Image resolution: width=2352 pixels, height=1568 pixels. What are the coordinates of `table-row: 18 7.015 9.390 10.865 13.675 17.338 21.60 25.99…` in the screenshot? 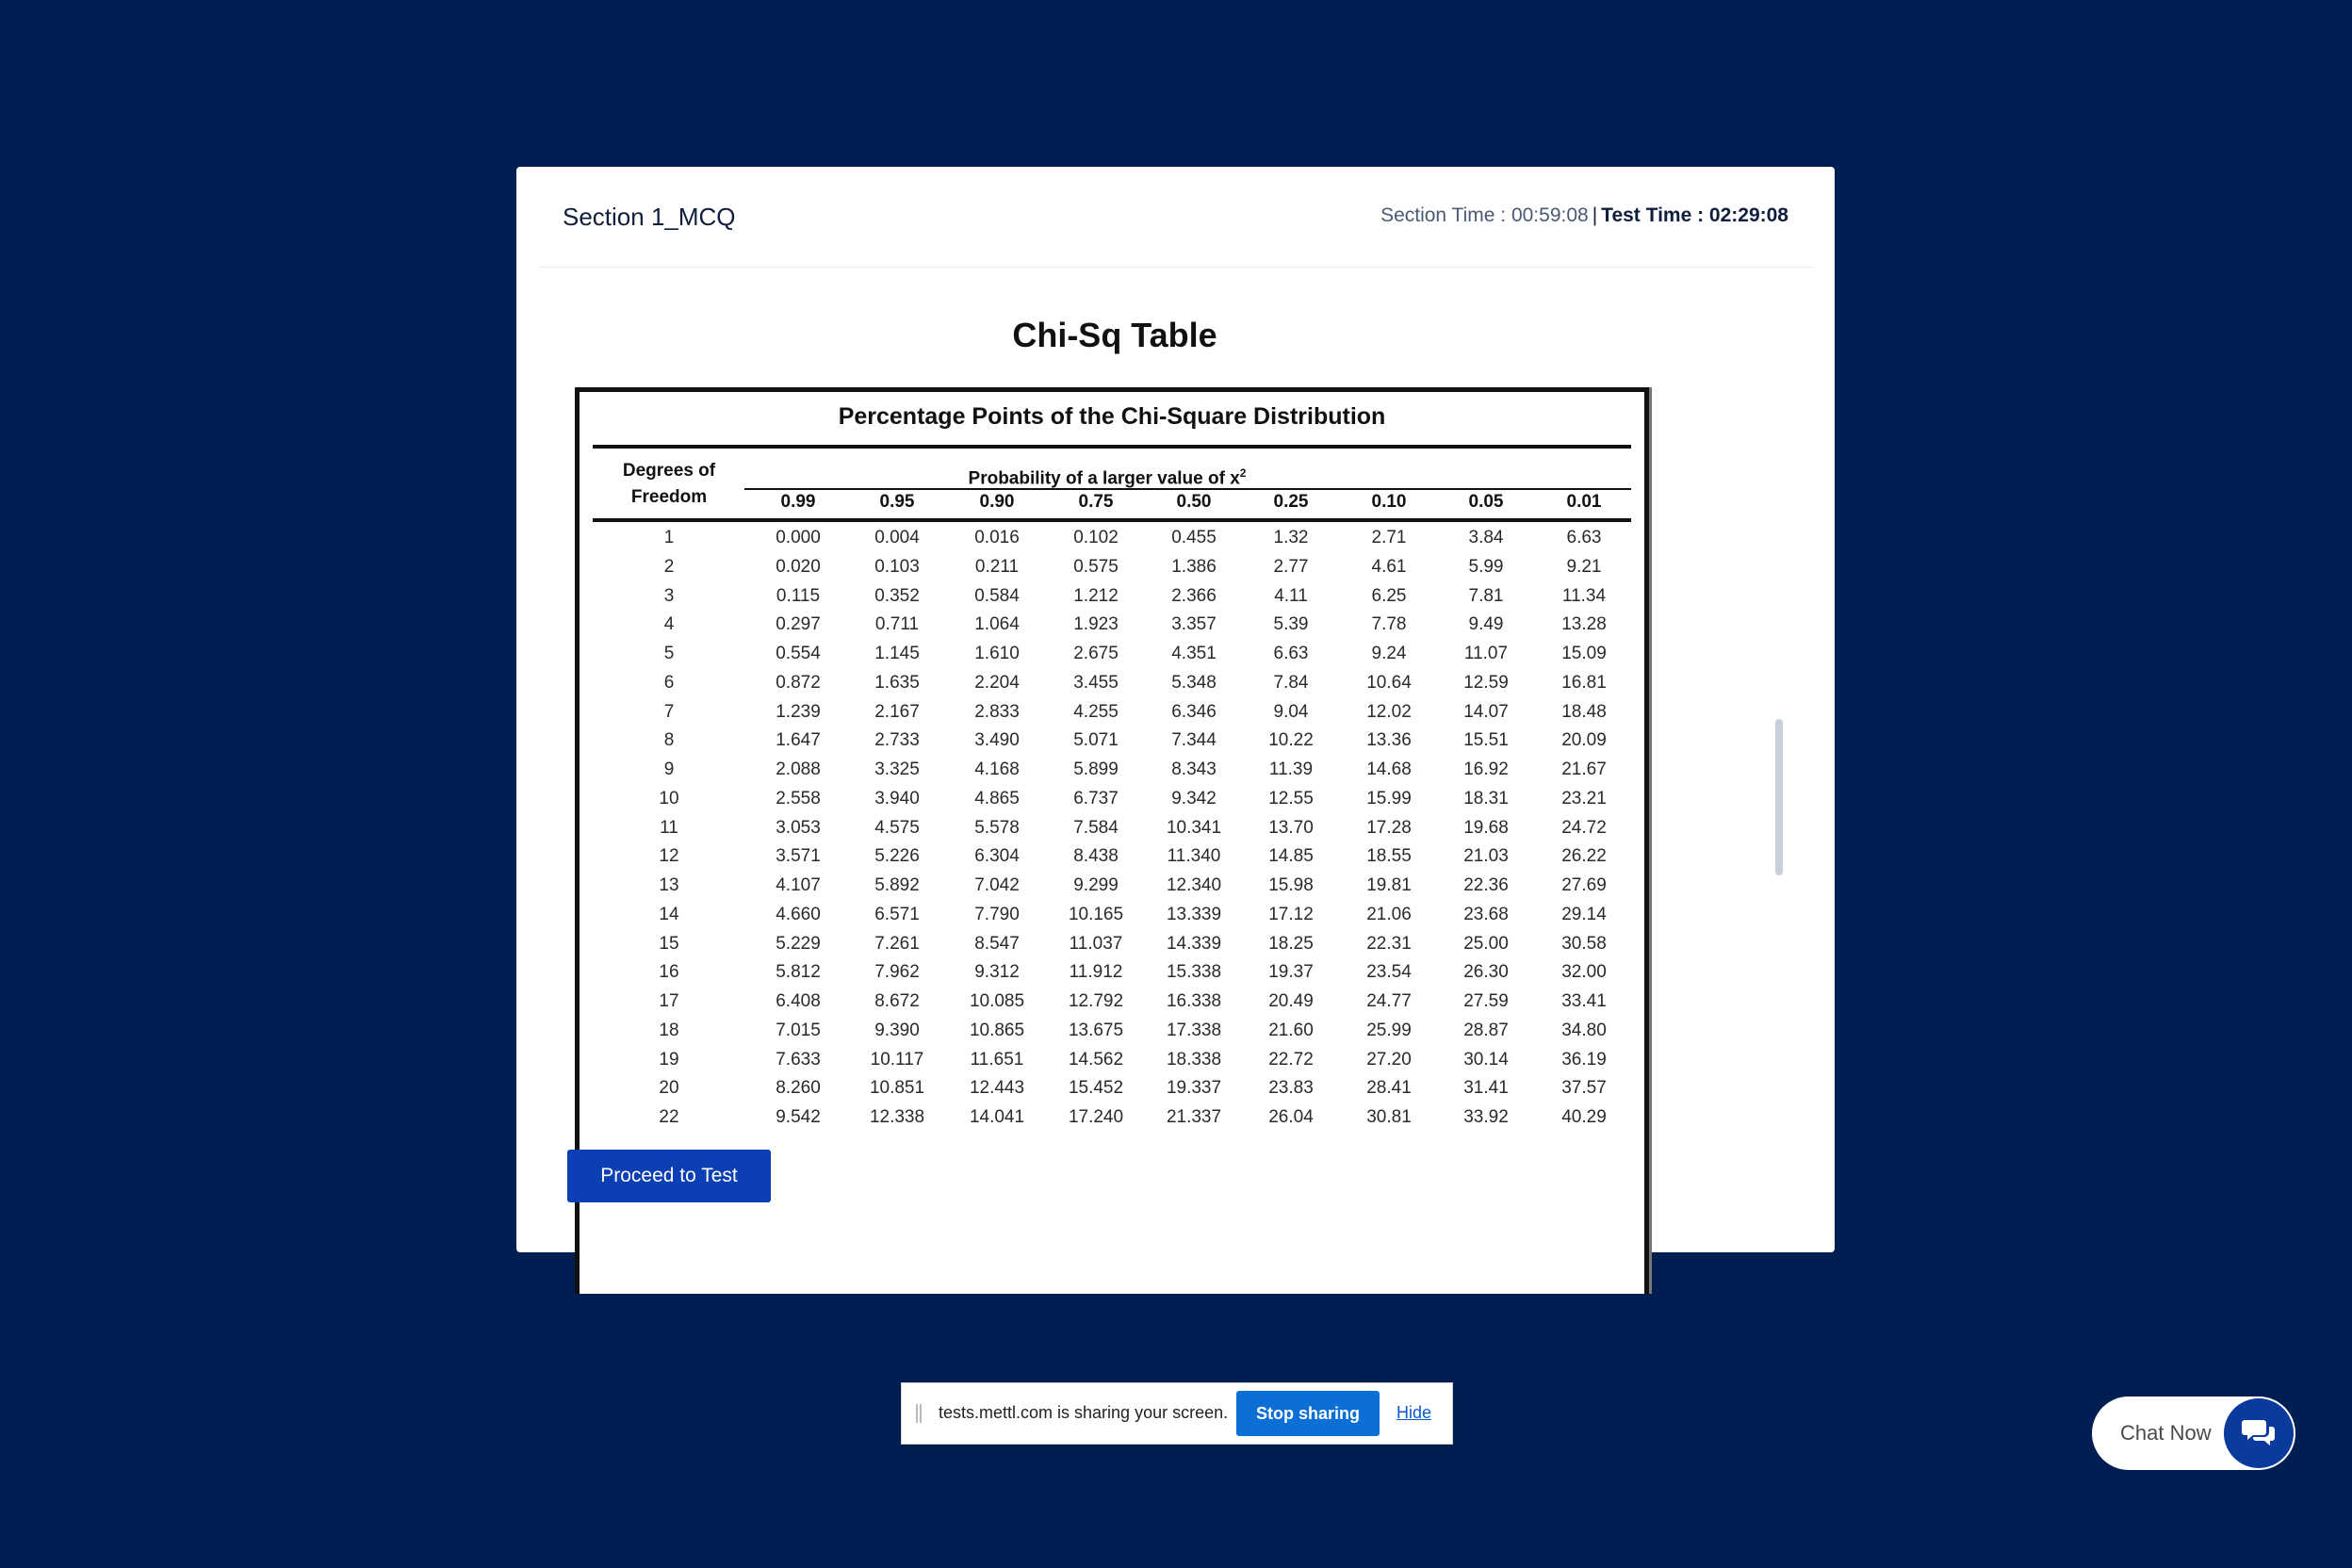 It's located at (1112, 1031).